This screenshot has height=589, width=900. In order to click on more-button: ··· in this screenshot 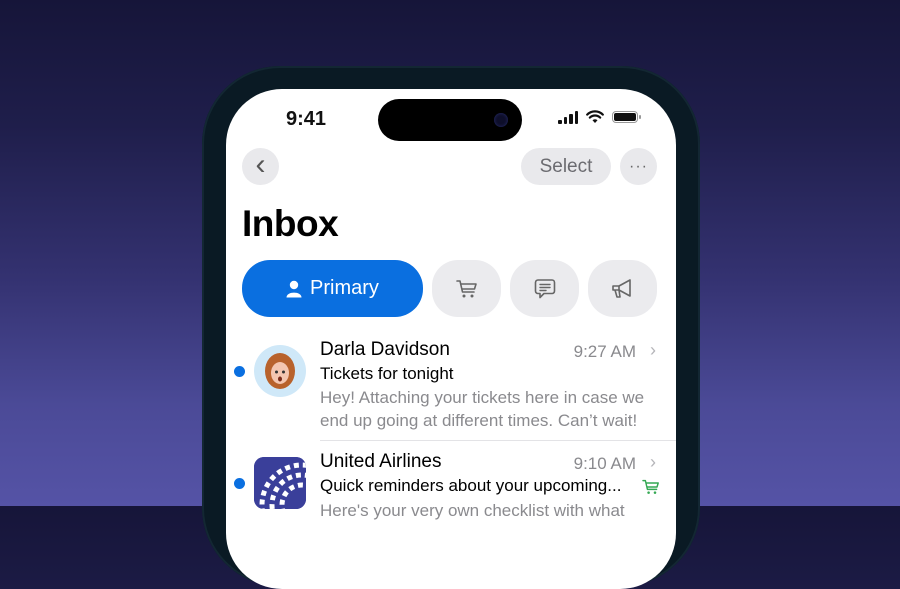, I will do `click(638, 166)`.